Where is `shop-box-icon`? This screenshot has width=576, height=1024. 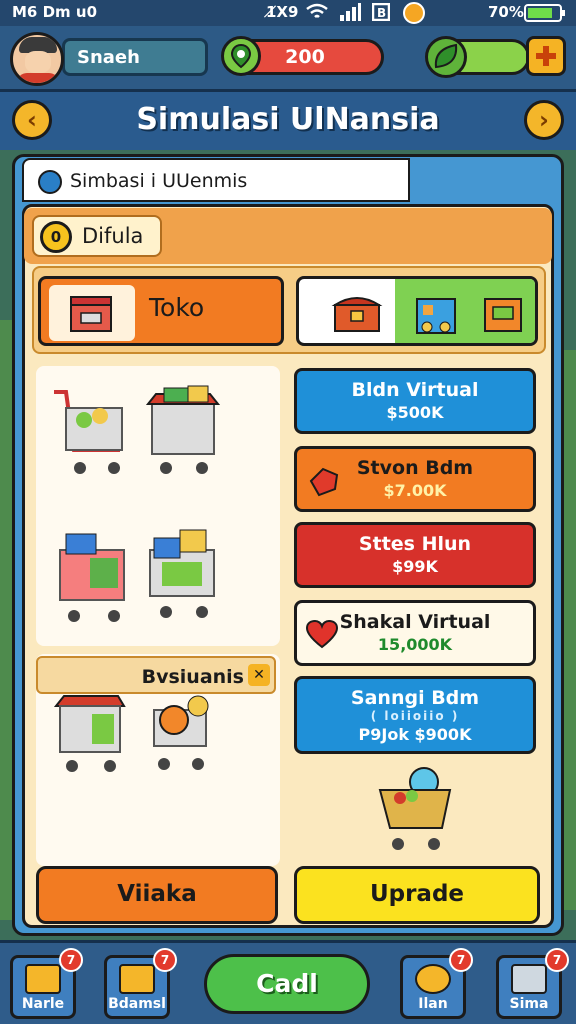
shop-box-icon is located at coordinates (92, 313).